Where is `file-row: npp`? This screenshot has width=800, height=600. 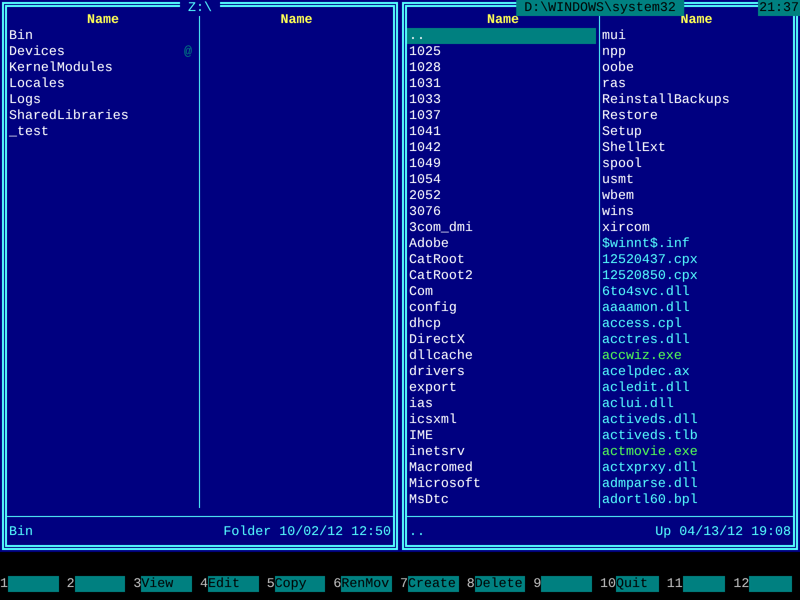 file-row: npp is located at coordinates (695, 52).